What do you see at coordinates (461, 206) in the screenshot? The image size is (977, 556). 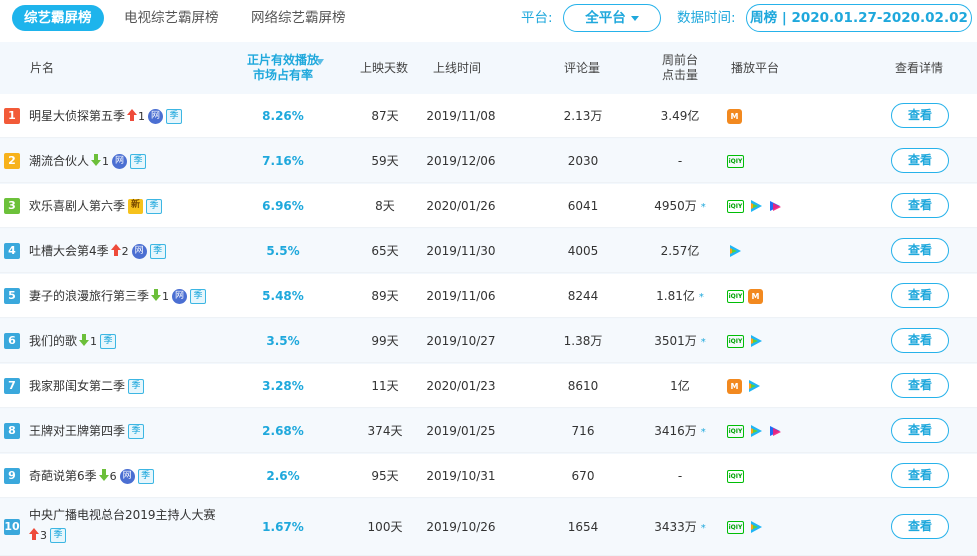 I see `release-date-value: 2020/01/26` at bounding box center [461, 206].